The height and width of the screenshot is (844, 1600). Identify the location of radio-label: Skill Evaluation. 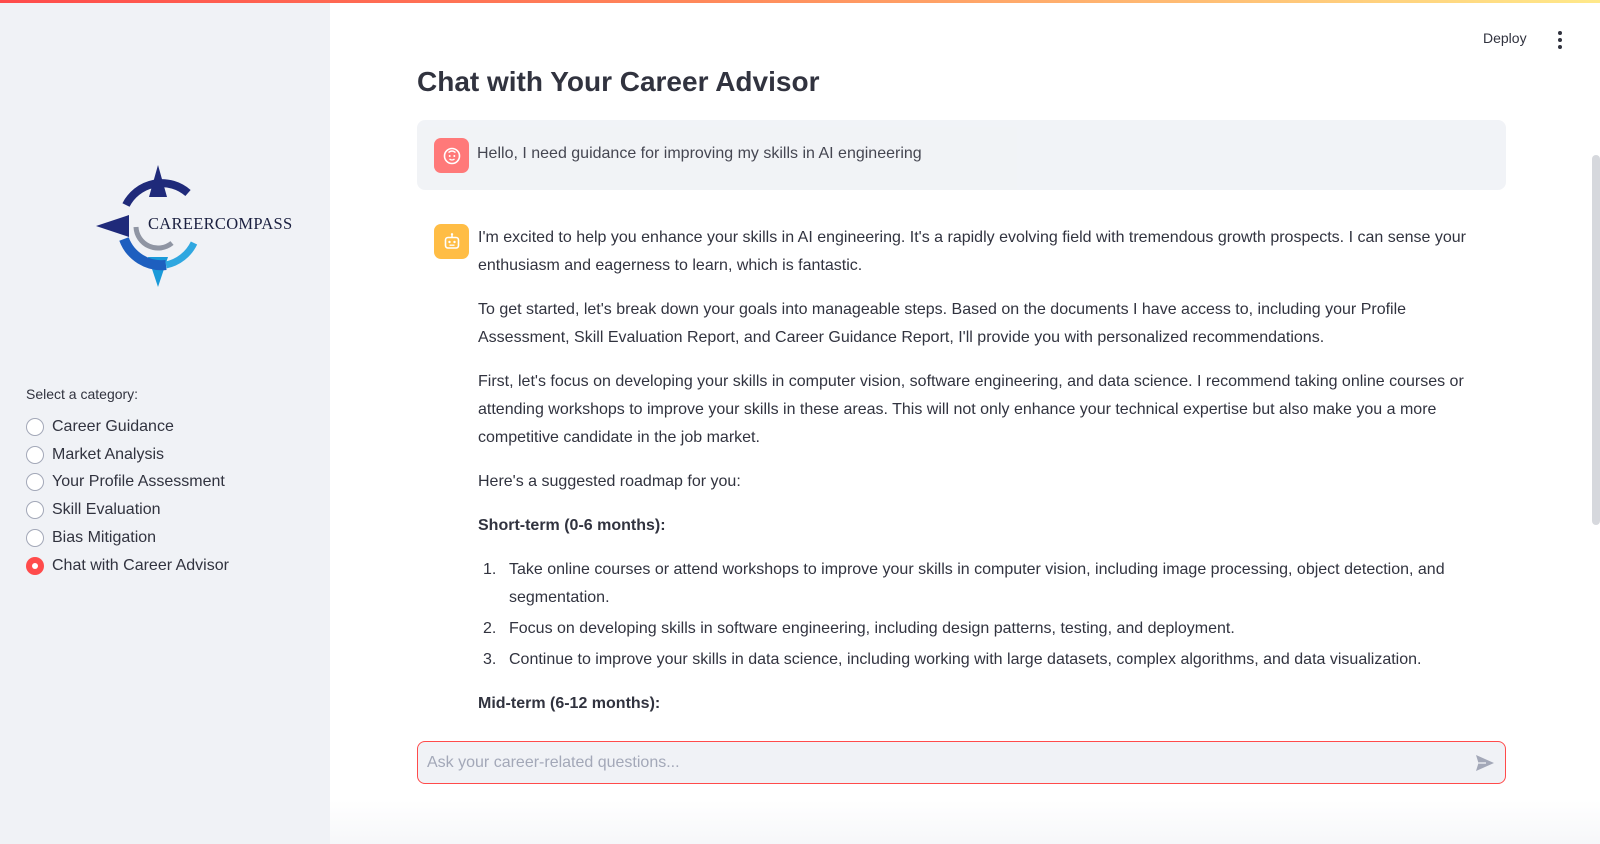
(106, 510).